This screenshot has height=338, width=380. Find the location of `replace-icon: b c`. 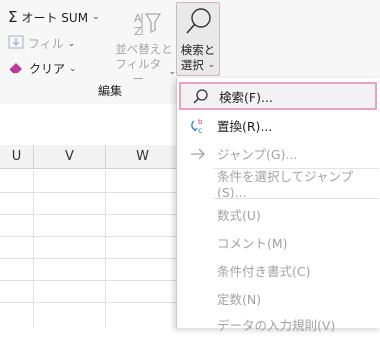

replace-icon: b c is located at coordinates (198, 126).